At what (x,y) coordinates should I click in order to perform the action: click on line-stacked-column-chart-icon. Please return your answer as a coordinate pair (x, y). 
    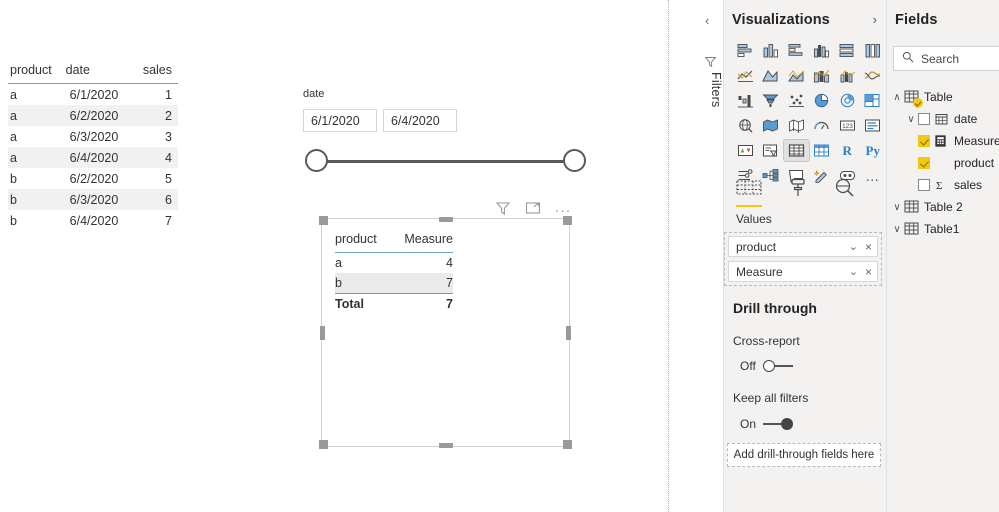
    Looking at the image, I should click on (822, 75).